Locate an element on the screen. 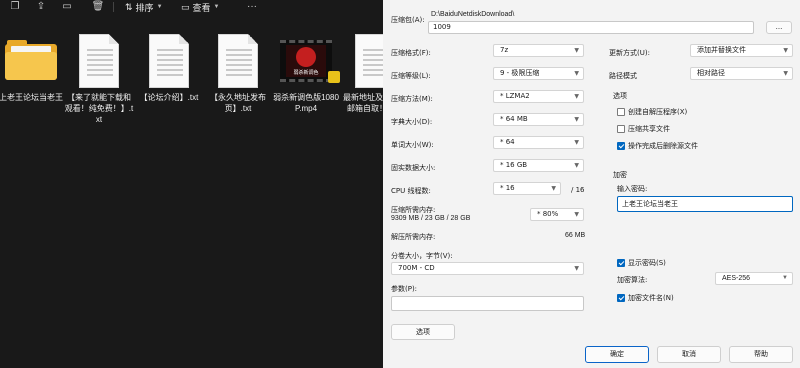 The height and width of the screenshot is (368, 800). parameters-label: 参数(P): is located at coordinates (404, 289).